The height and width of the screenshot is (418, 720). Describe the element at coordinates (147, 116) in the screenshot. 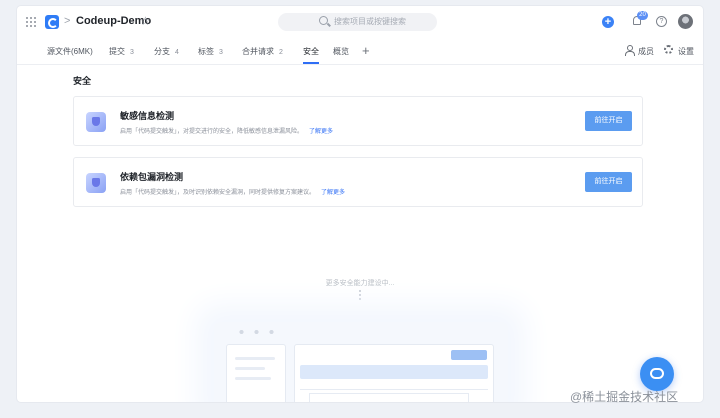

I see `card-title: 敏感信息检测` at that location.